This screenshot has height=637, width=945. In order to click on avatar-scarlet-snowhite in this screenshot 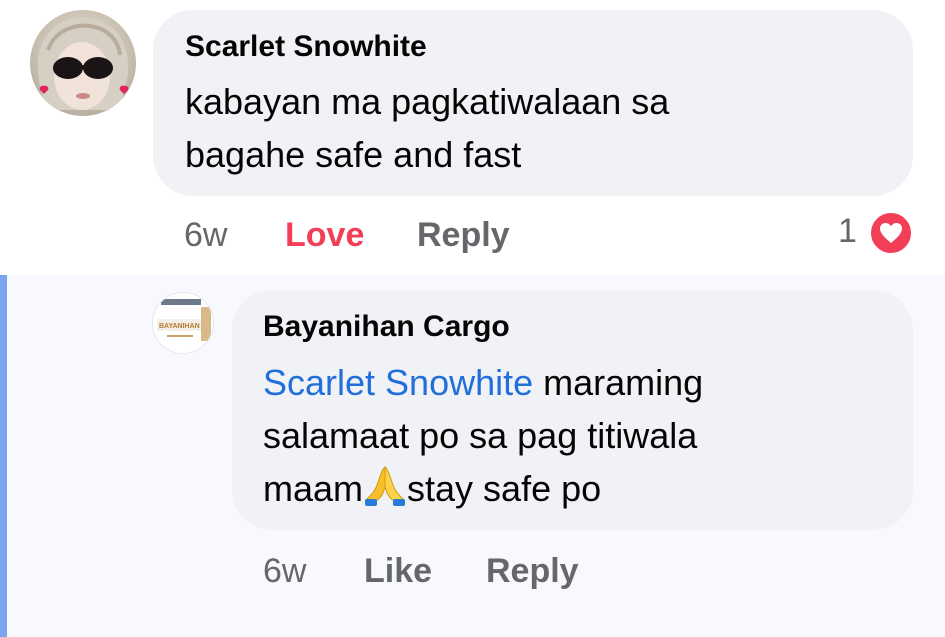, I will do `click(83, 63)`.